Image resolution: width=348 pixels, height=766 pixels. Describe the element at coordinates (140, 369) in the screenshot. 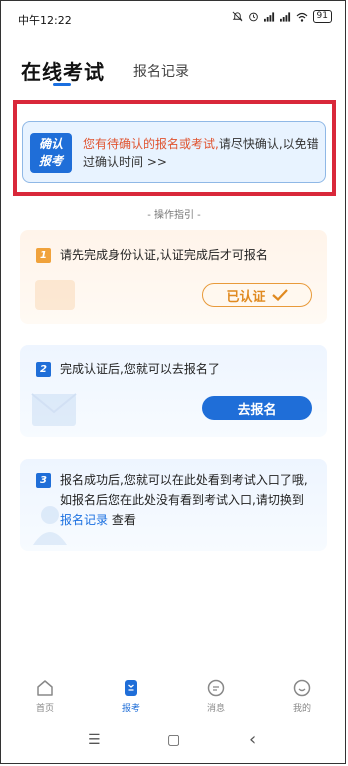

I see `step-text-2: 完成认证后,您就可以去报名了` at that location.